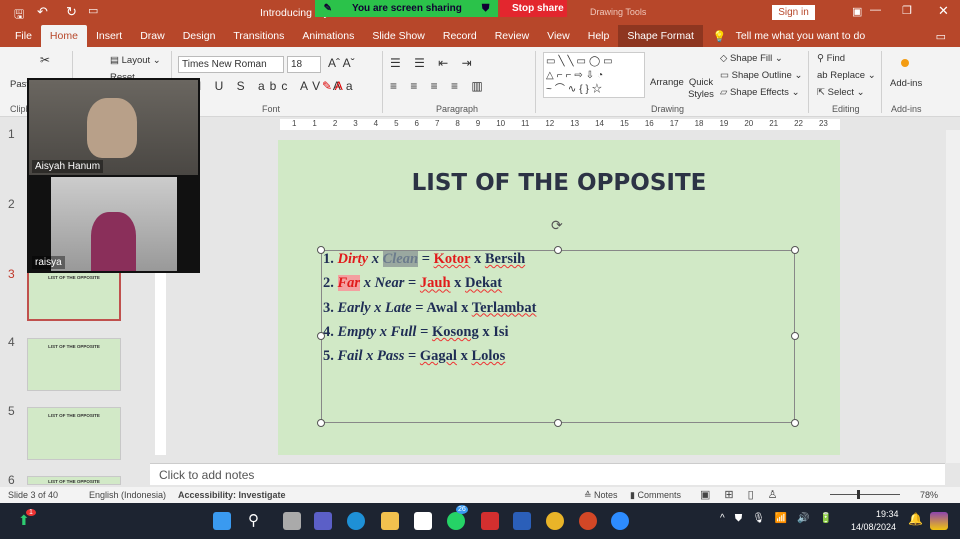 Image resolution: width=960 pixels, height=539 pixels. Describe the element at coordinates (45, 60) in the screenshot. I see `cut-icon: ✂` at that location.